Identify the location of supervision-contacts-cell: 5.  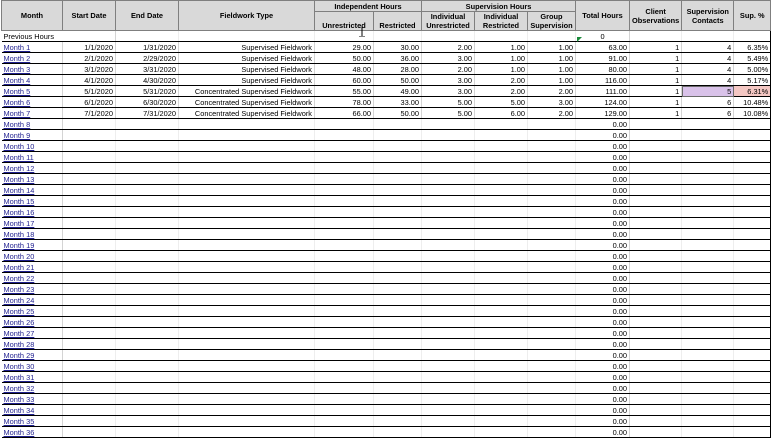
(708, 91).